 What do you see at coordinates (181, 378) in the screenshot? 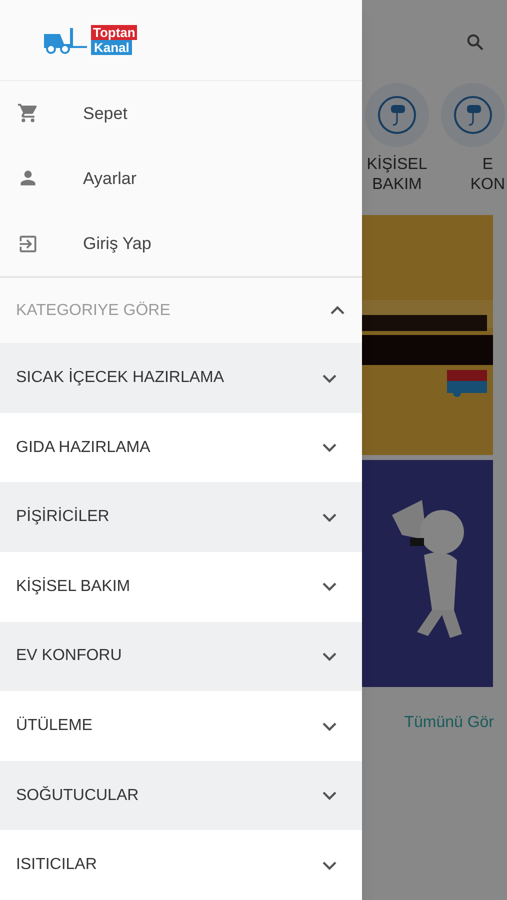
I see `category-item: SICAK İÇECEK HAZIRLAMA` at bounding box center [181, 378].